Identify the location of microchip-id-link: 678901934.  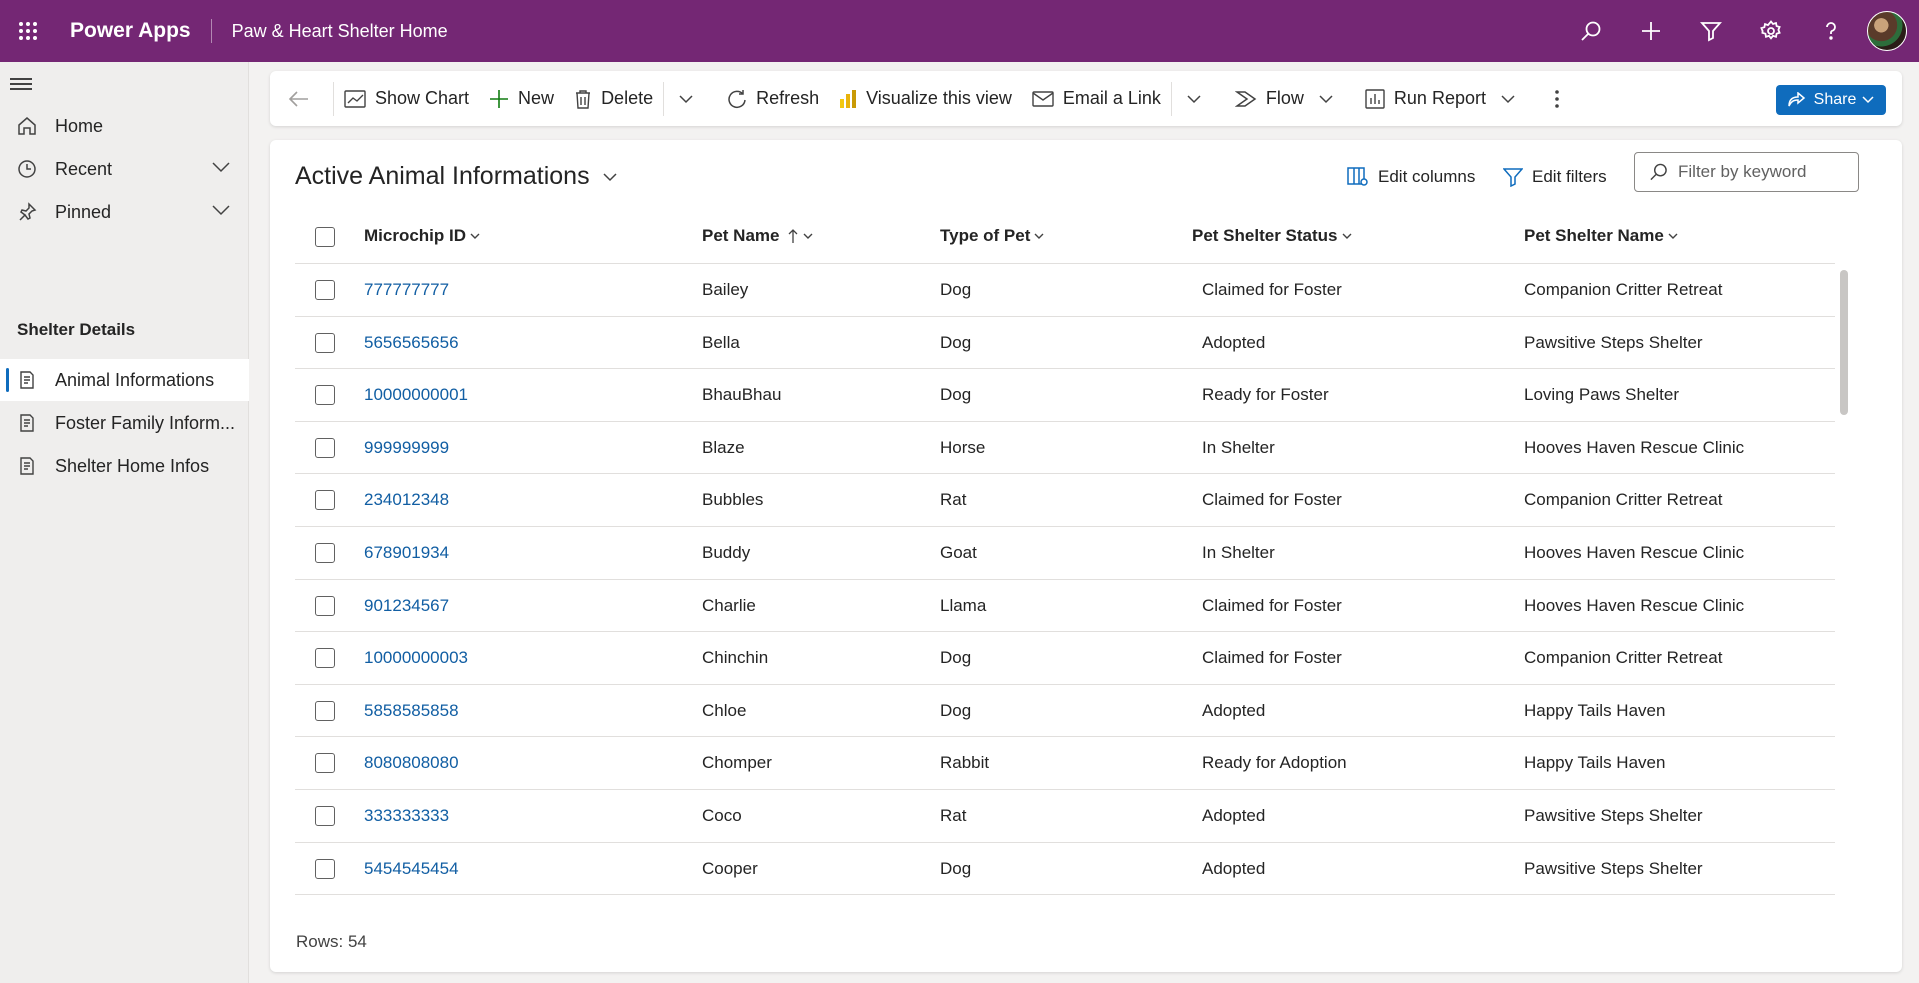
(406, 553).